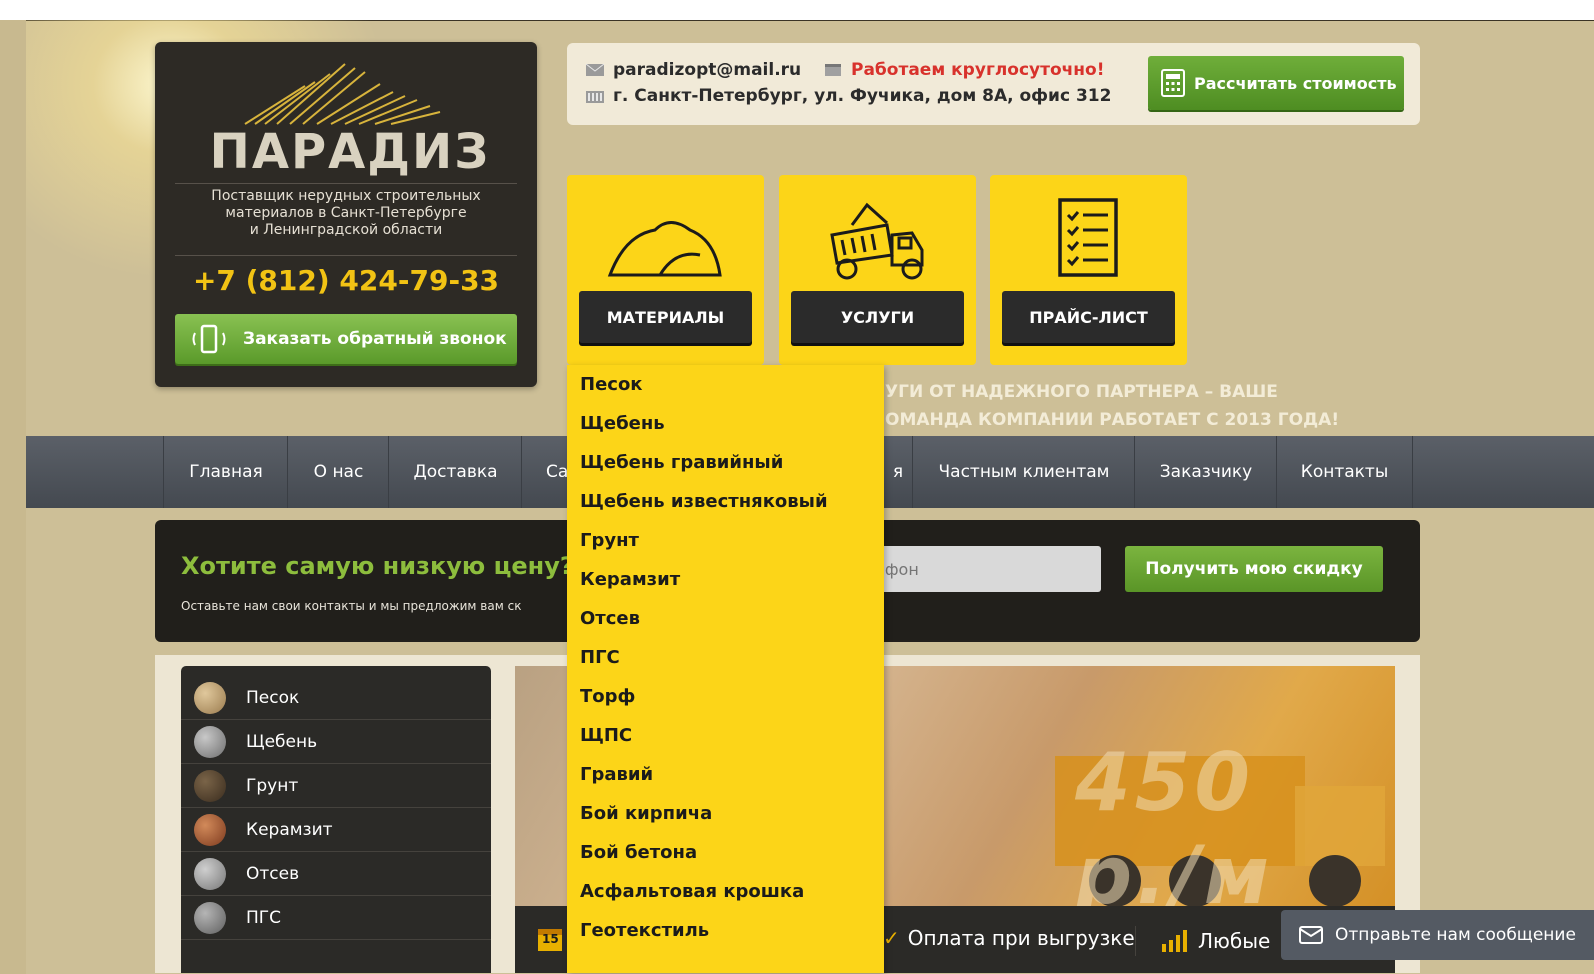 This screenshot has width=1594, height=974. I want to click on slogan-line: ОМАНДА КОМПАНИИ РАБОТАЕТ С 2013 ГОДА!, so click(1112, 420).